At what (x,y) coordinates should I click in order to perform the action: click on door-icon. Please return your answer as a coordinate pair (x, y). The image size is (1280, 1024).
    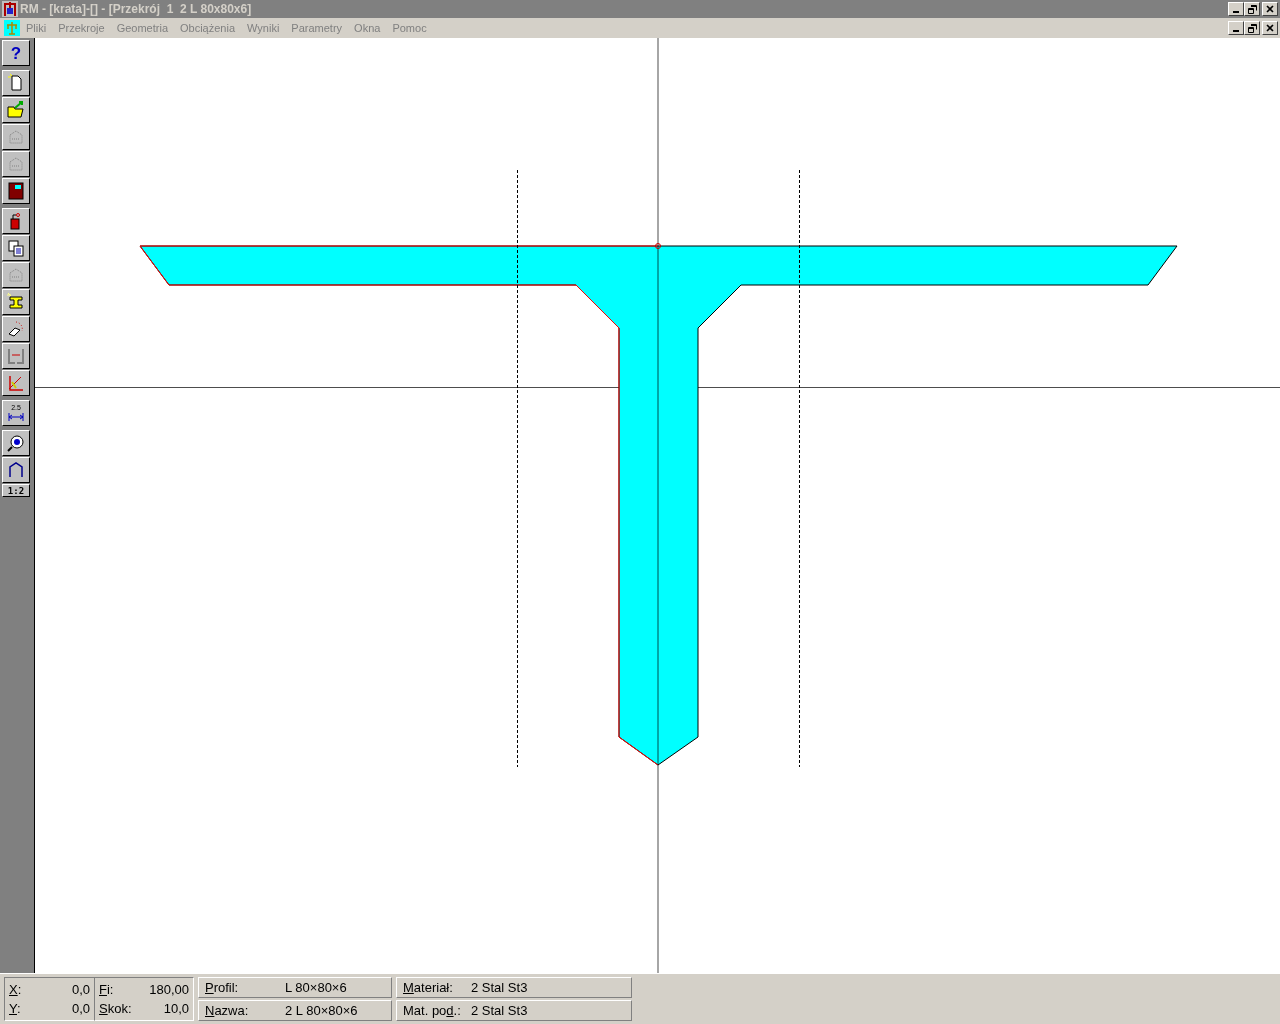
    Looking at the image, I should click on (16, 191).